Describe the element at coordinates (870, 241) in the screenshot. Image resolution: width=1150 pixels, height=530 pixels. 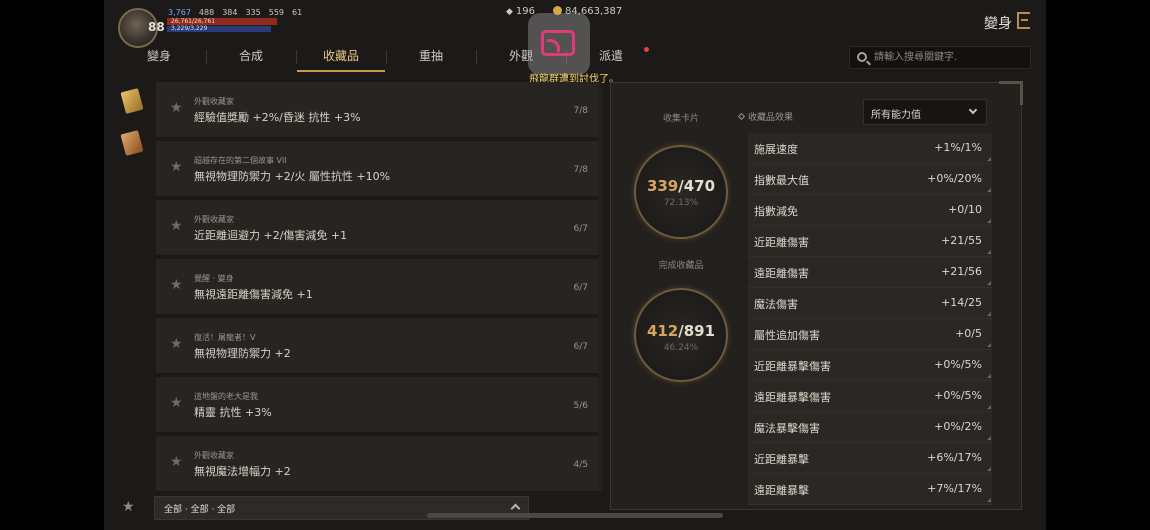
I see `effect-row: 近距離傷害 +21/55` at that location.